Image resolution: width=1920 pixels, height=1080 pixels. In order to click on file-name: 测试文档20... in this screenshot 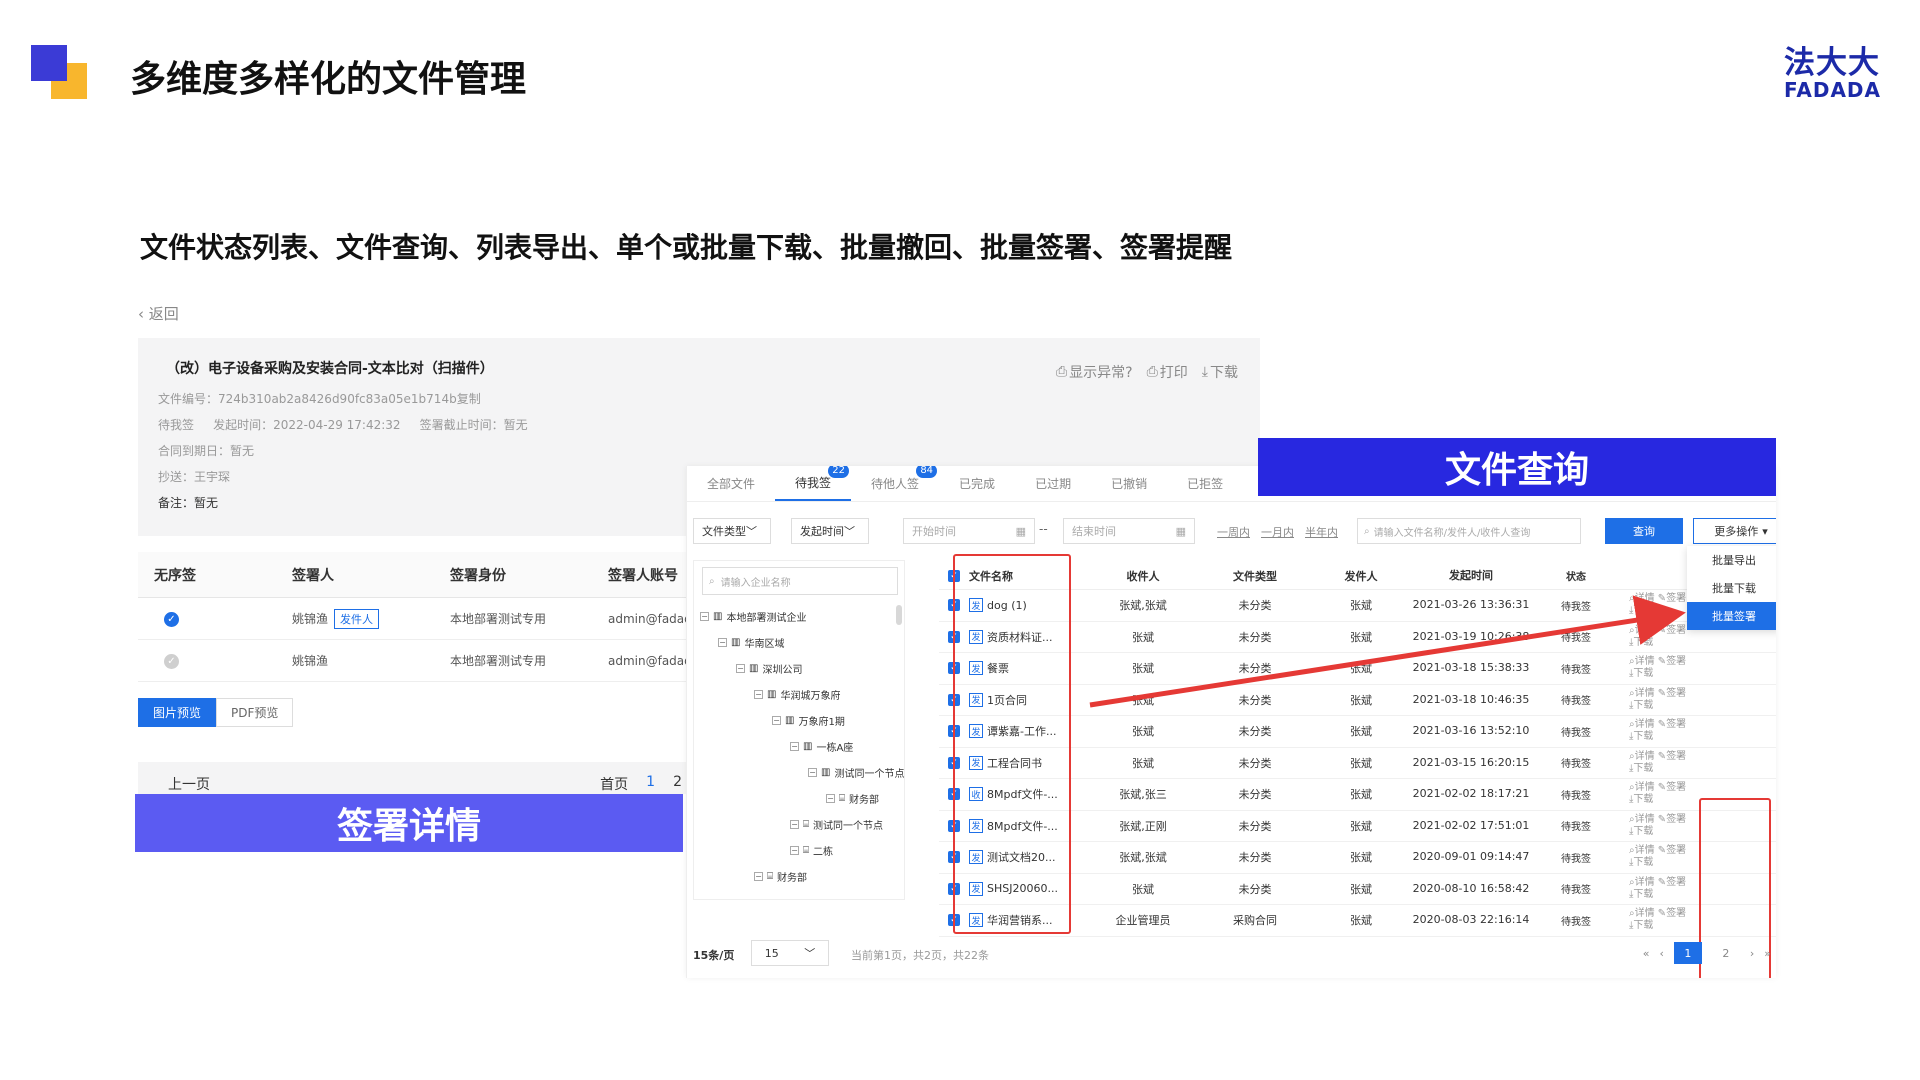, I will do `click(1021, 857)`.